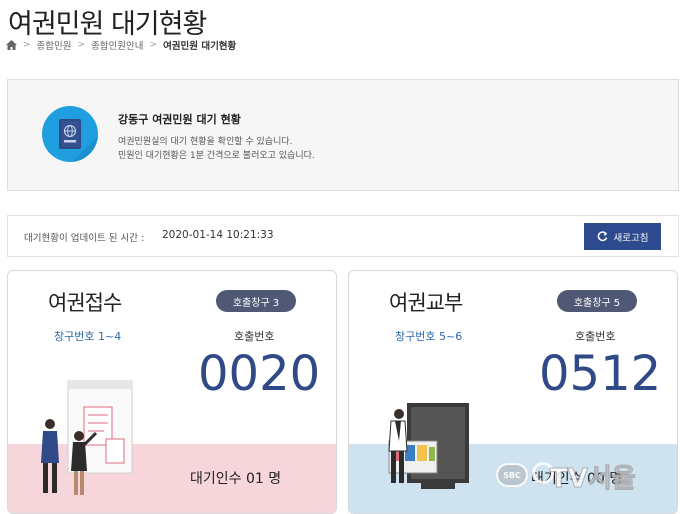 The height and width of the screenshot is (514, 680). I want to click on card-title: 여권접수, so click(85, 303).